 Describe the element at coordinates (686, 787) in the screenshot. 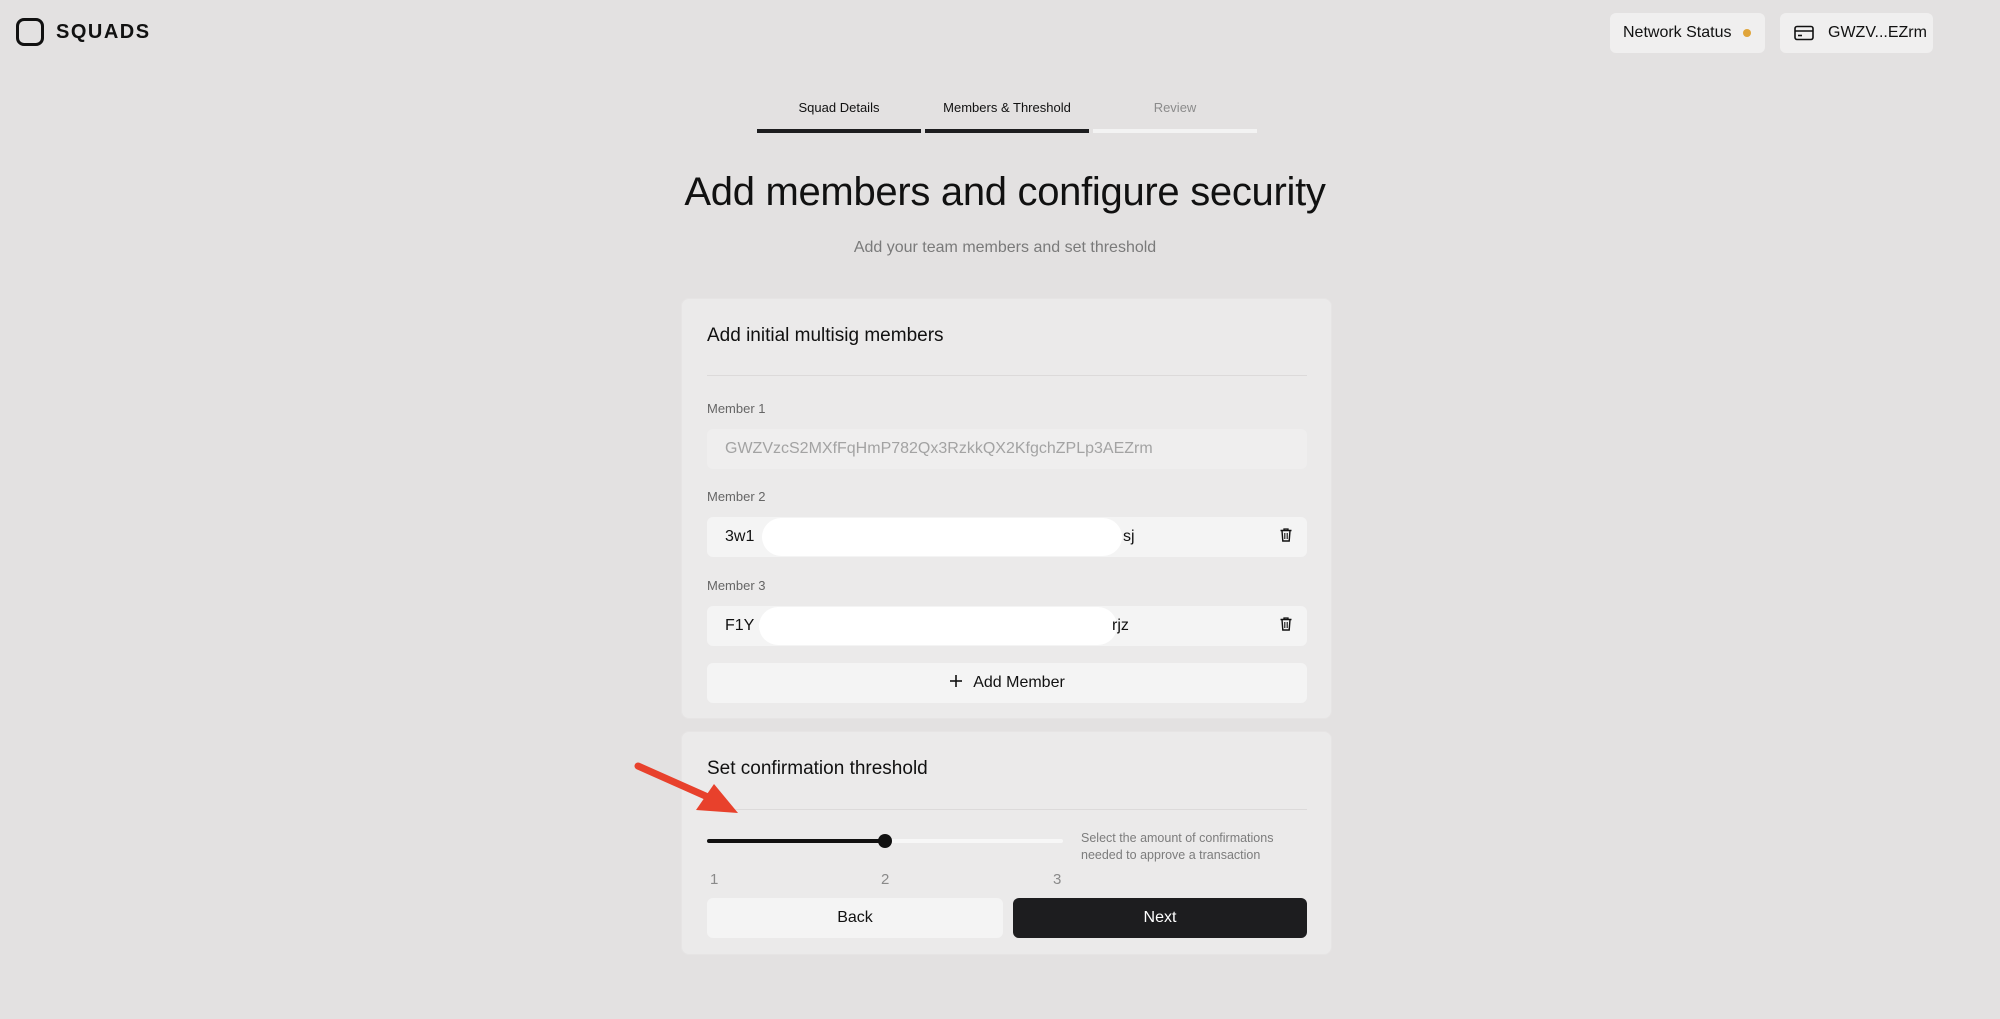

I see `annotation-arrow-icon` at that location.